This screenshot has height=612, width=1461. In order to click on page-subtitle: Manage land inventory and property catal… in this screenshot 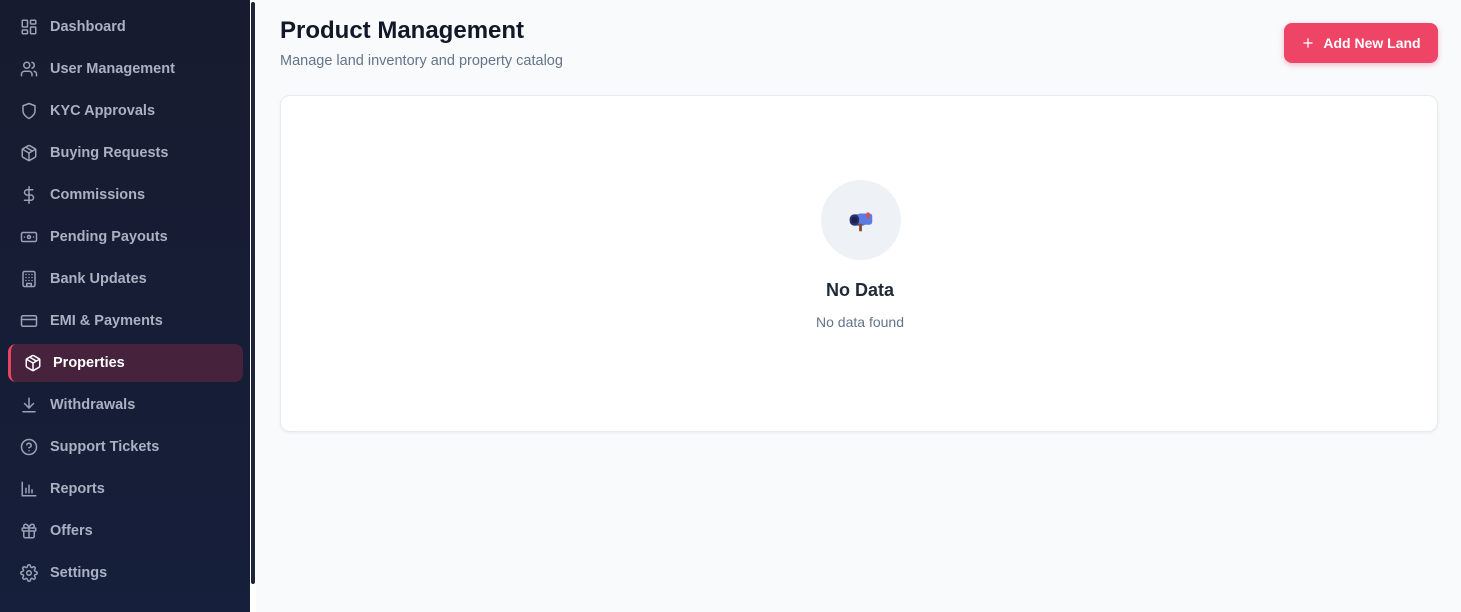, I will do `click(421, 61)`.